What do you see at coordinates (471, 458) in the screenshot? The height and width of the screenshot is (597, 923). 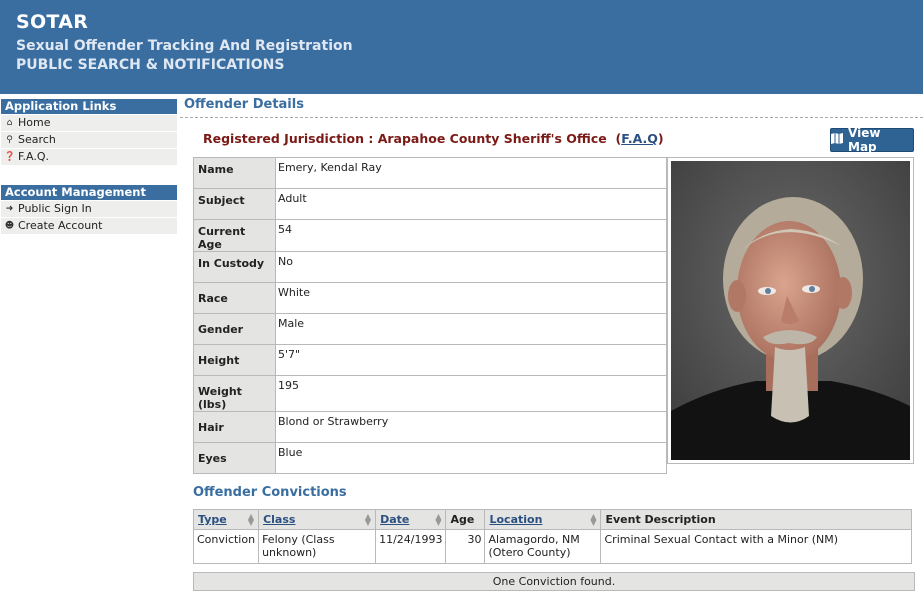 I see `detail-value: Blue` at bounding box center [471, 458].